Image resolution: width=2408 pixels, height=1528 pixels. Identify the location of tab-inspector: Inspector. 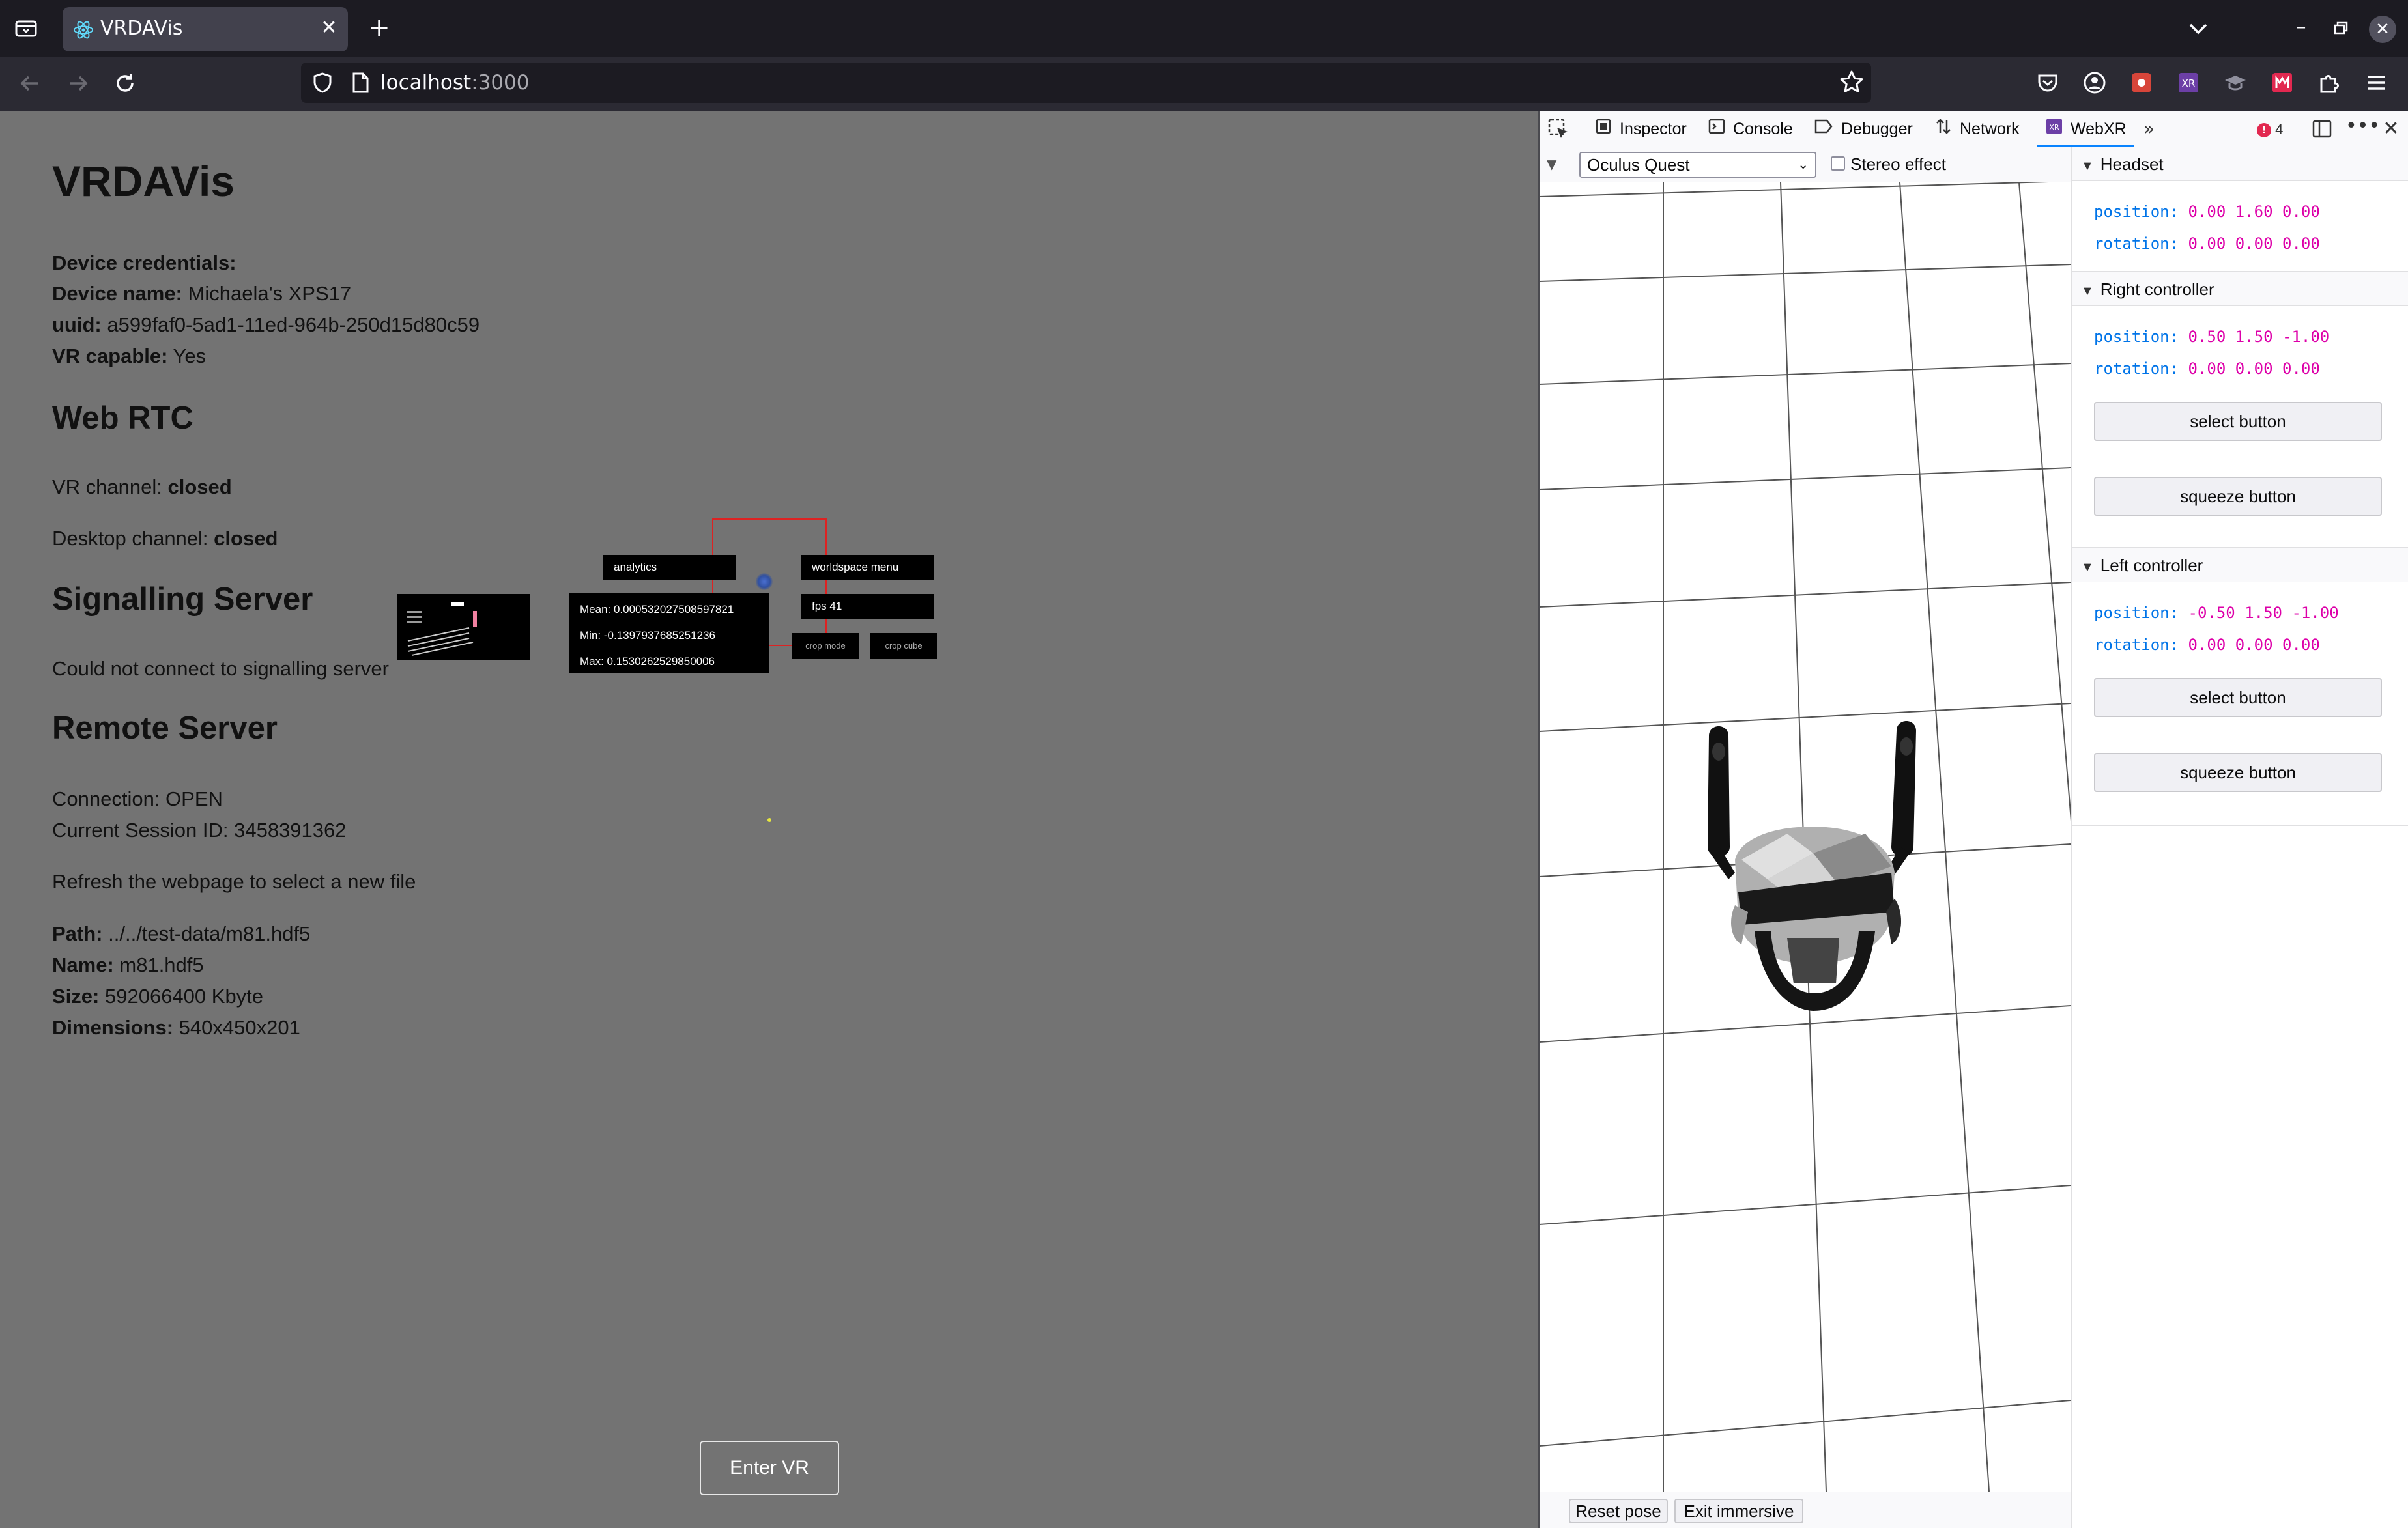
(1641, 129).